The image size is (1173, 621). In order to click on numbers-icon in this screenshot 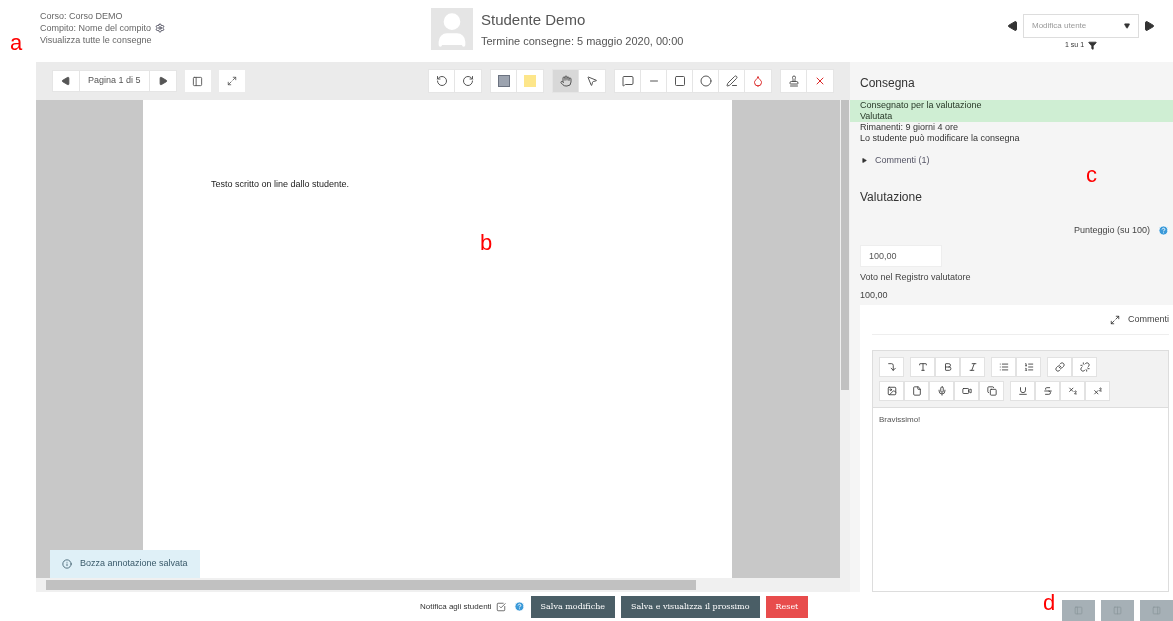, I will do `click(1028, 367)`.